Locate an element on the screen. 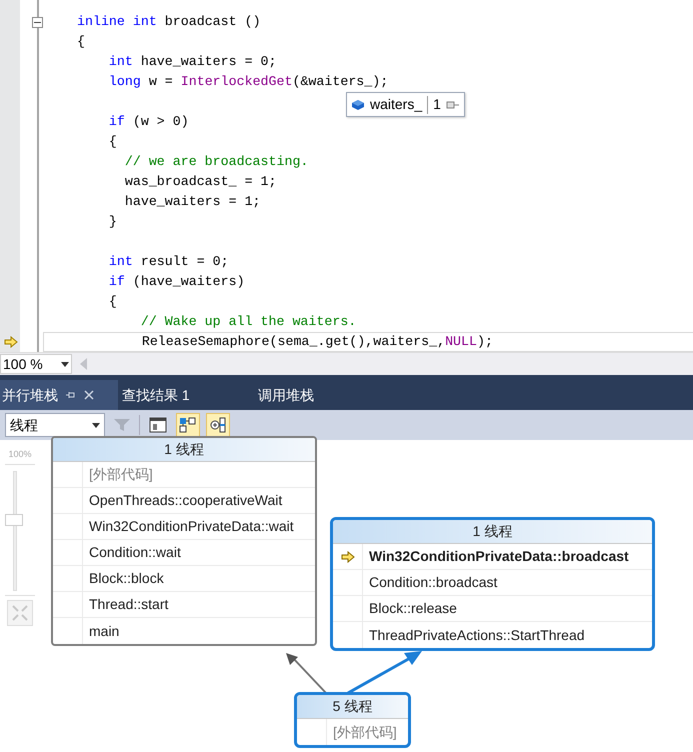 The height and width of the screenshot is (752, 693). code-line: if (w > 0) is located at coordinates (148, 122).